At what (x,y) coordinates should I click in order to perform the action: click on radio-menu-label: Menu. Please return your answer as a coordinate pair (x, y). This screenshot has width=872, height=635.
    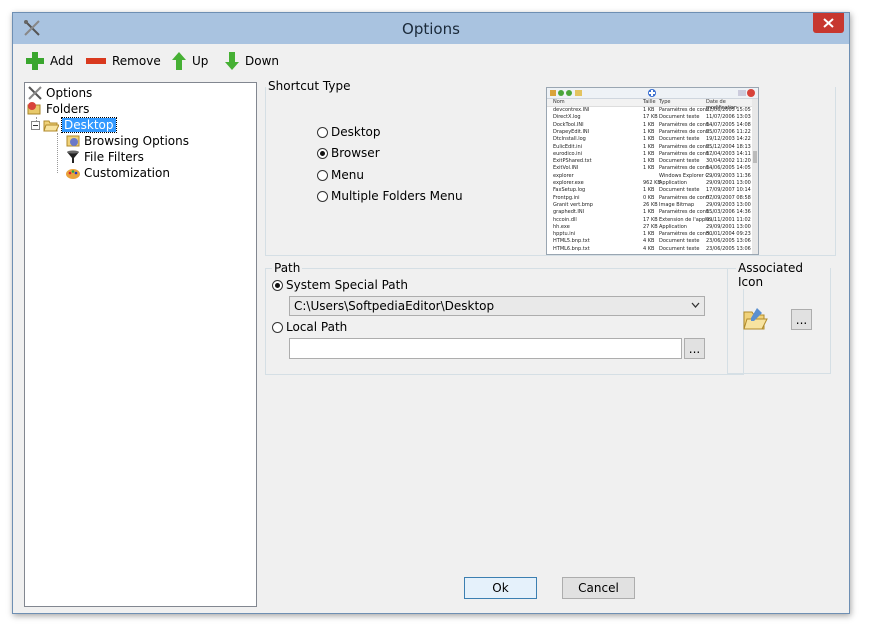
    Looking at the image, I should click on (347, 175).